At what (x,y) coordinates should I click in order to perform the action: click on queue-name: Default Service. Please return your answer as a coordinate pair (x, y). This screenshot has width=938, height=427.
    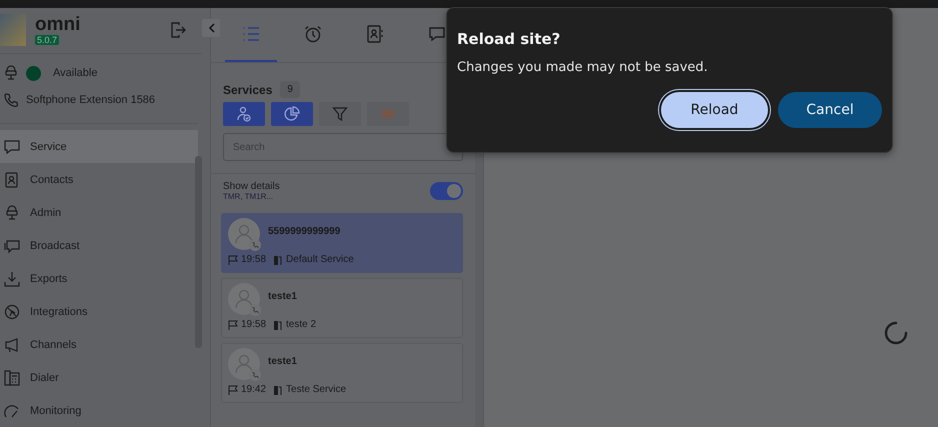
    Looking at the image, I should click on (320, 259).